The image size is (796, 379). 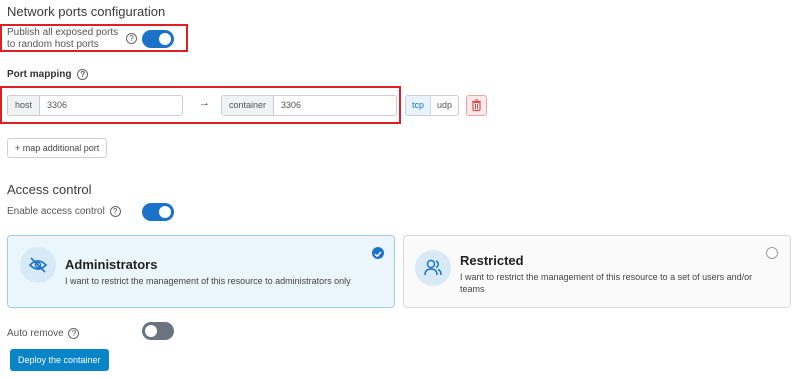 I want to click on deploy-container-button: Deploy the container, so click(x=59, y=360).